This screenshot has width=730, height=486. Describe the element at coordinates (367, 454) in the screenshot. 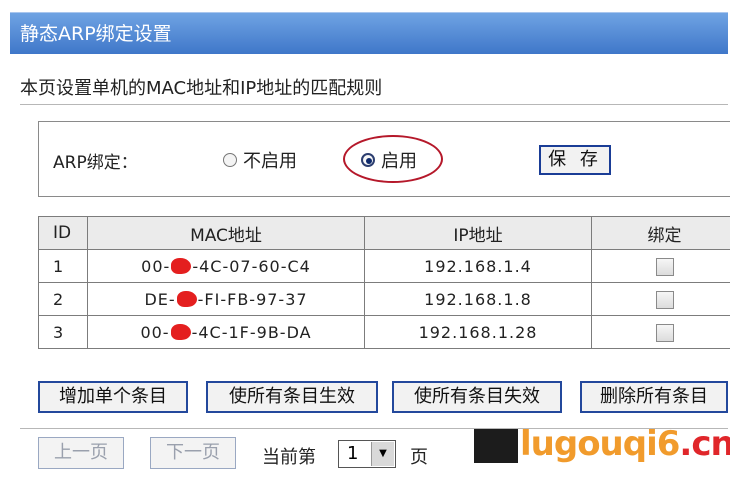

I see `page-number-select: 1 ▼` at that location.